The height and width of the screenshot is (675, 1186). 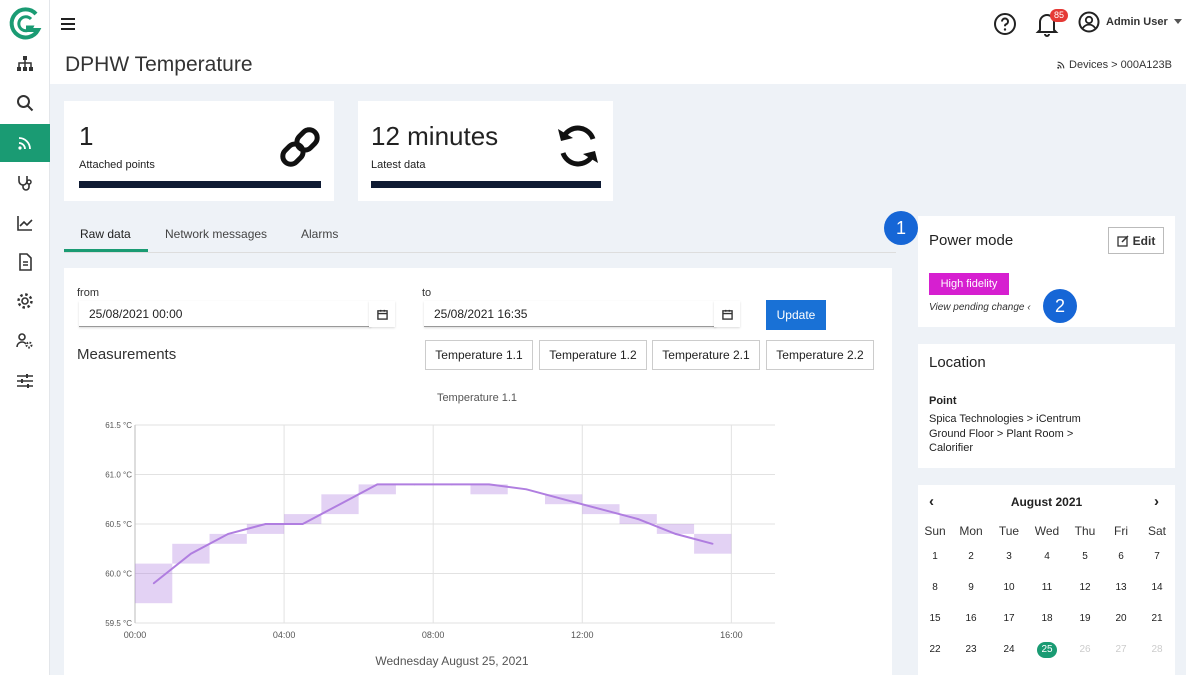 I want to click on calendar-day: 21, so click(x=1157, y=618).